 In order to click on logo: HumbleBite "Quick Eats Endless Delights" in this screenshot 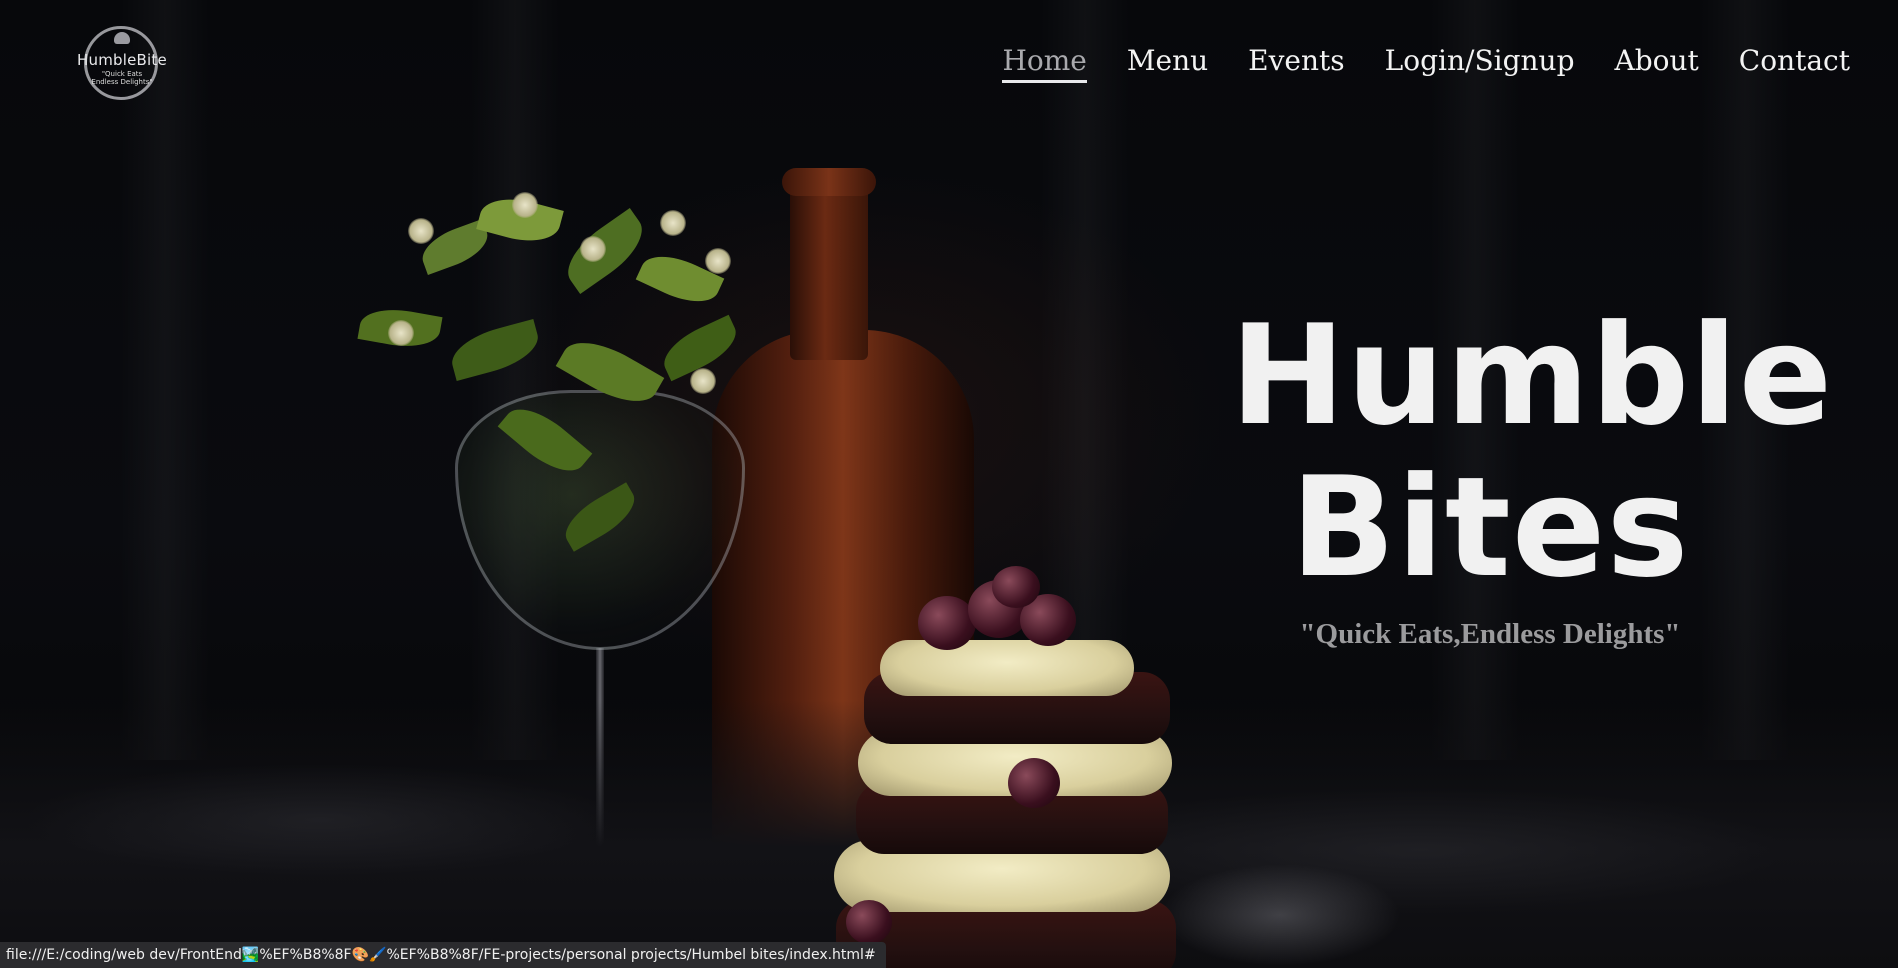, I will do `click(122, 63)`.